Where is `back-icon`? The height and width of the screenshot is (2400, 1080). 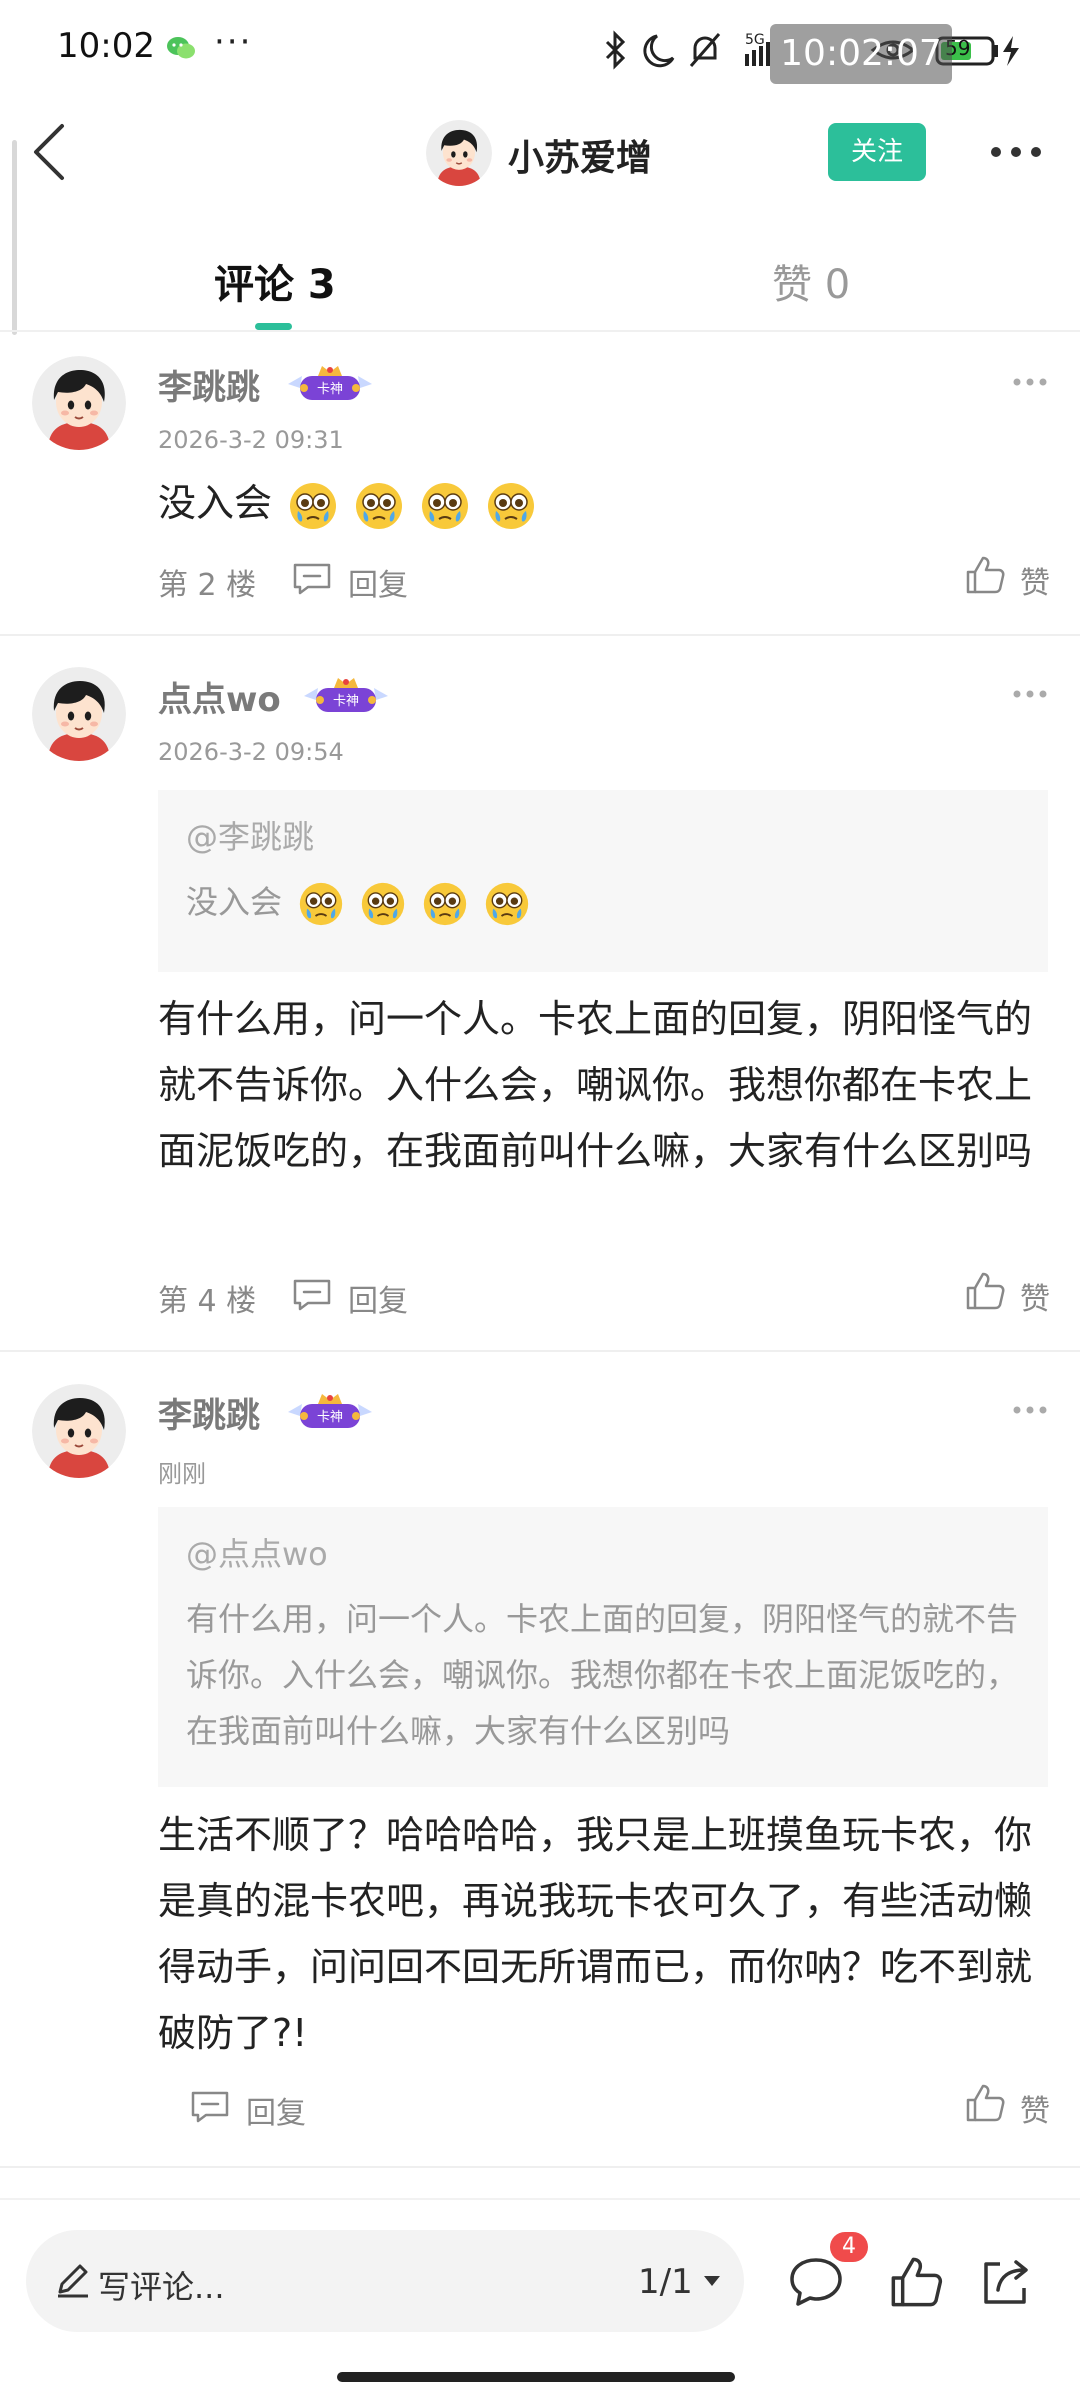
back-icon is located at coordinates (52, 152).